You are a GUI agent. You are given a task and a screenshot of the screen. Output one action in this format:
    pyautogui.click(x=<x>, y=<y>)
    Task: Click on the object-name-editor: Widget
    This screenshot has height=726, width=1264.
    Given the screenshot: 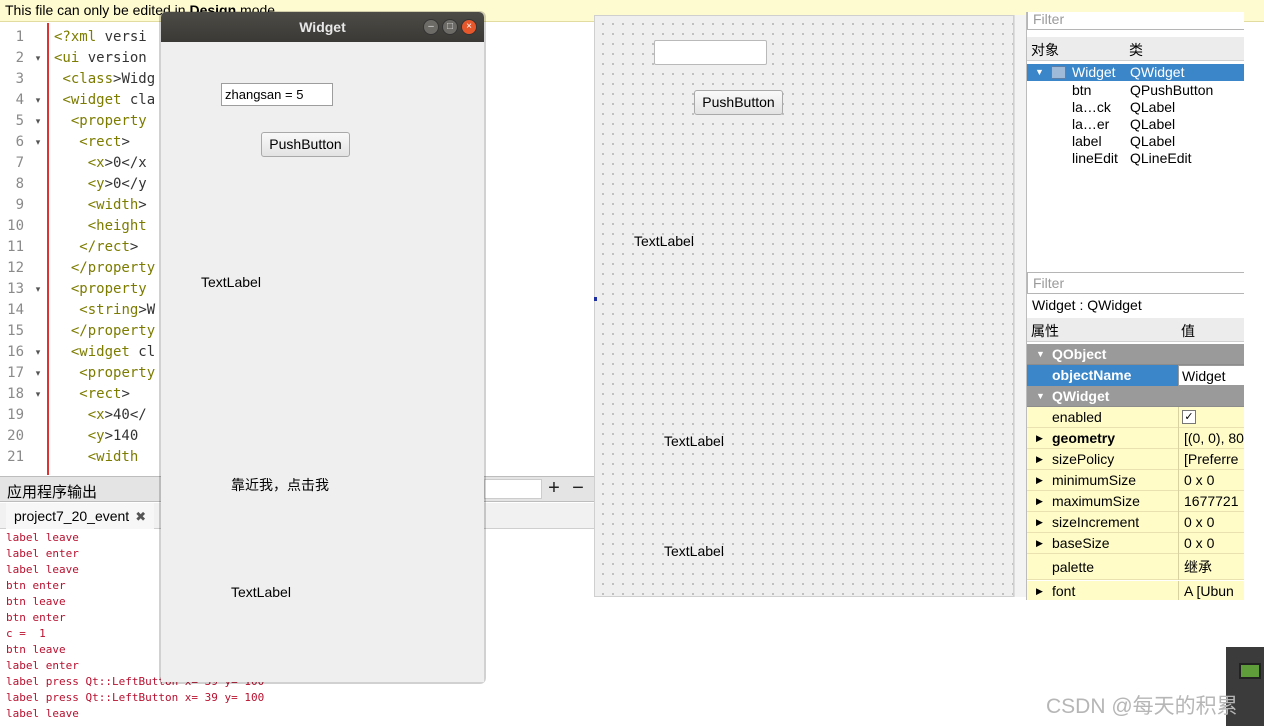 What is the action you would take?
    pyautogui.click(x=1211, y=375)
    